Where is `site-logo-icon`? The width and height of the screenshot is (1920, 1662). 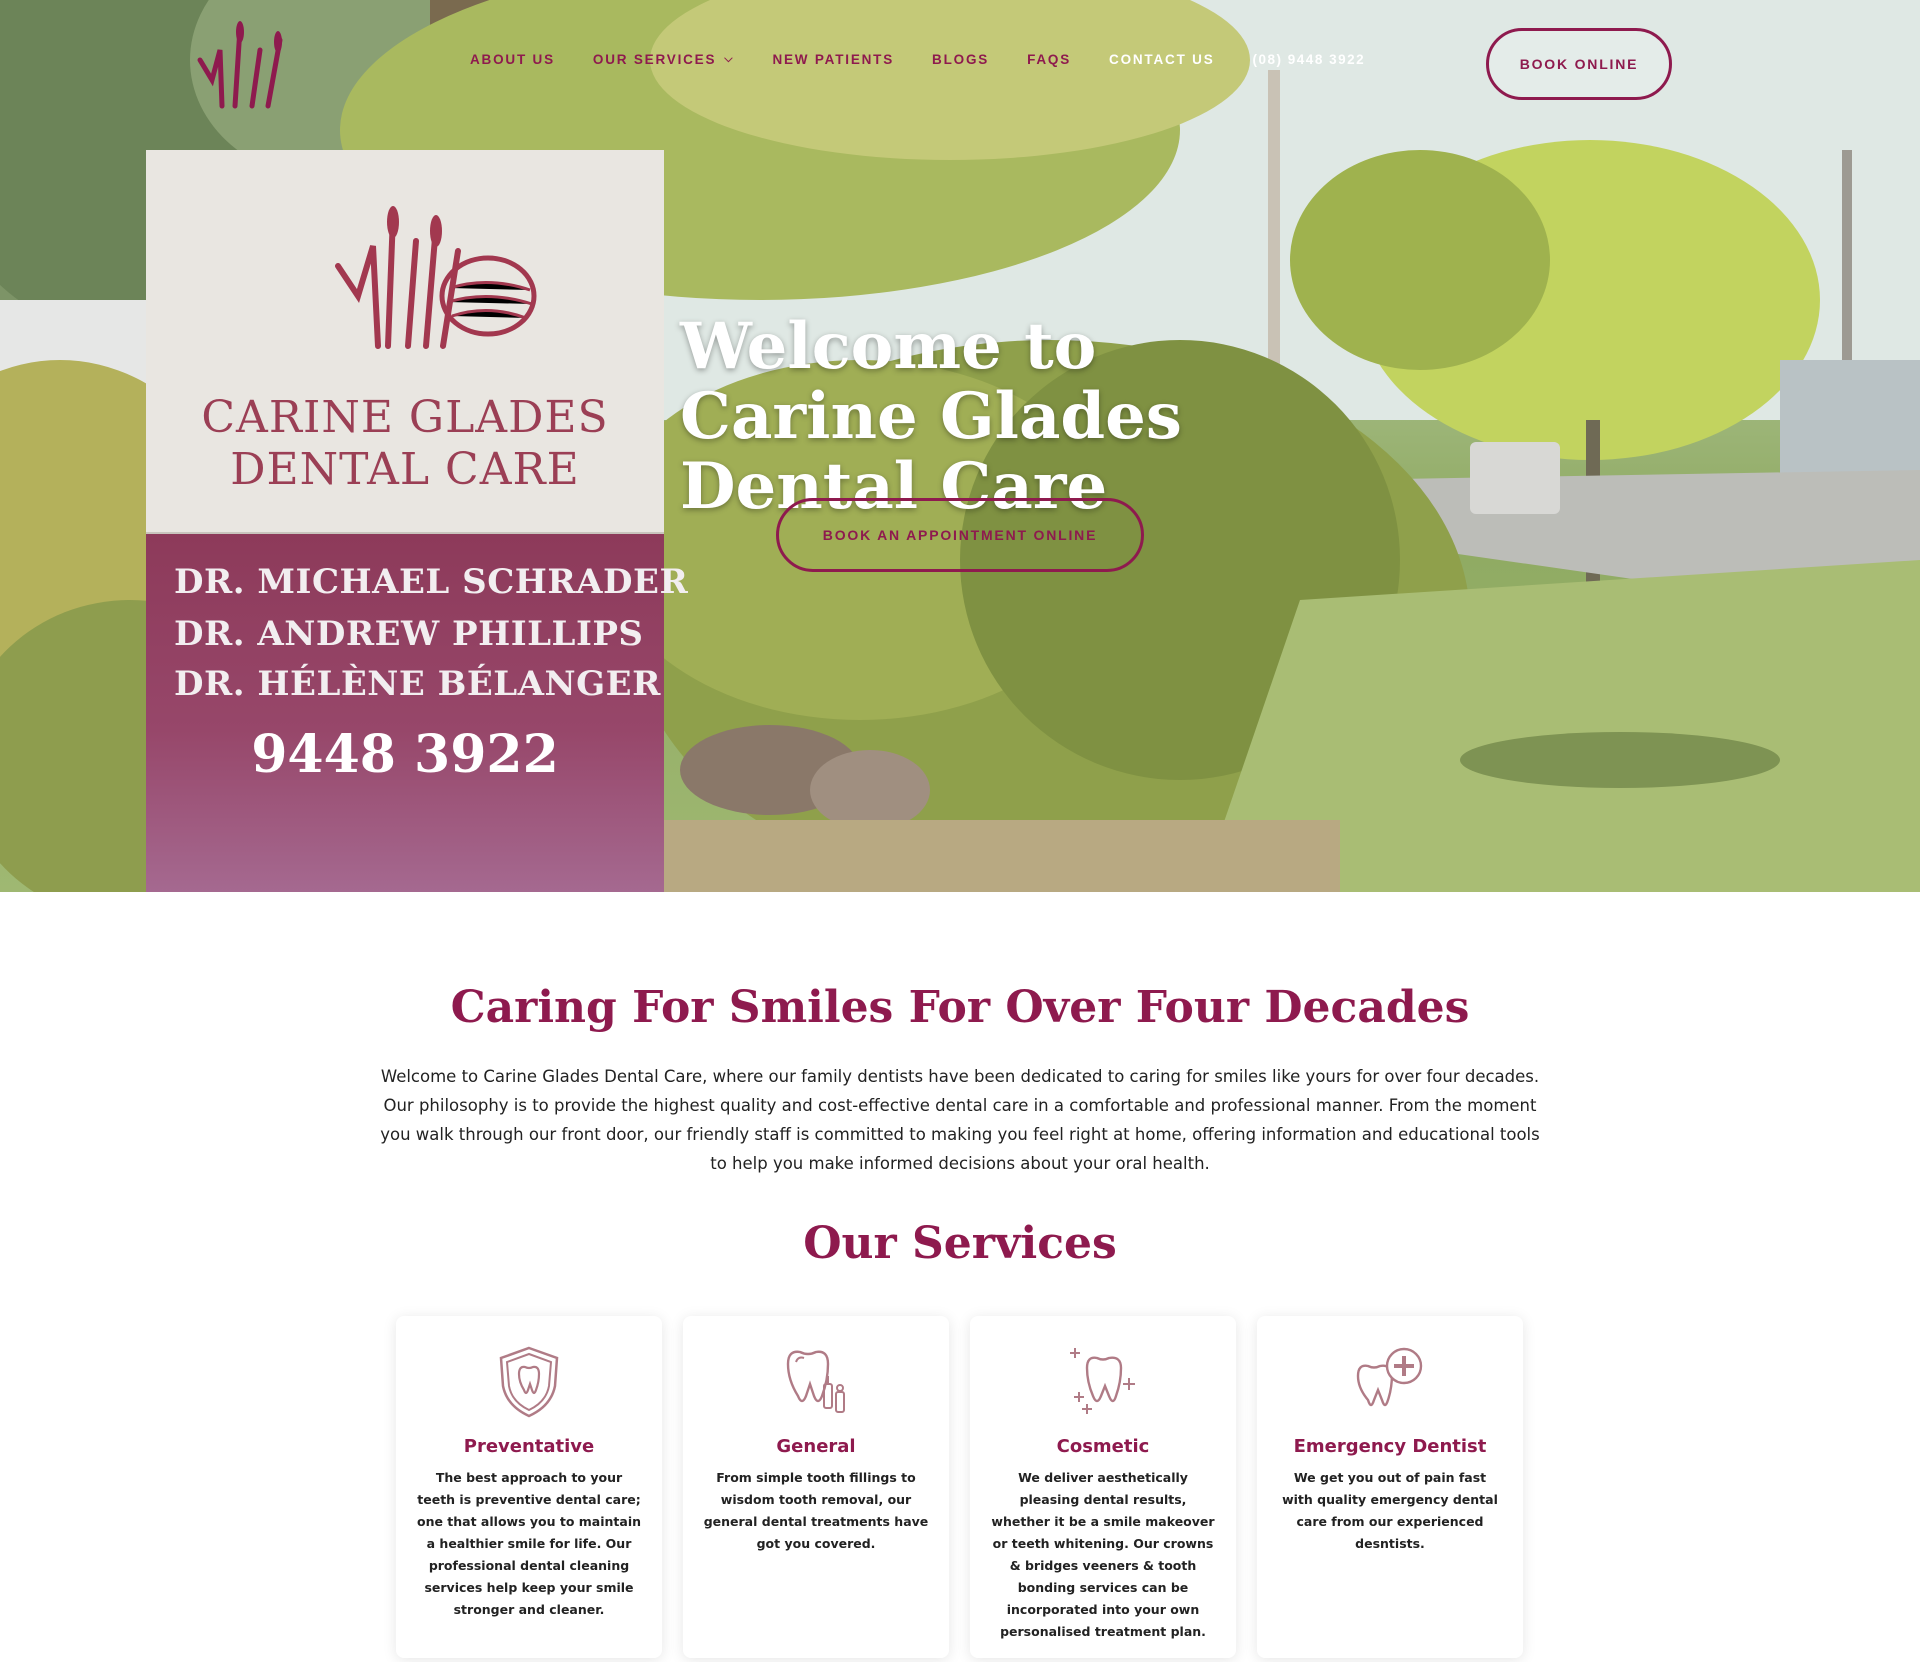
site-logo-icon is located at coordinates (240, 65).